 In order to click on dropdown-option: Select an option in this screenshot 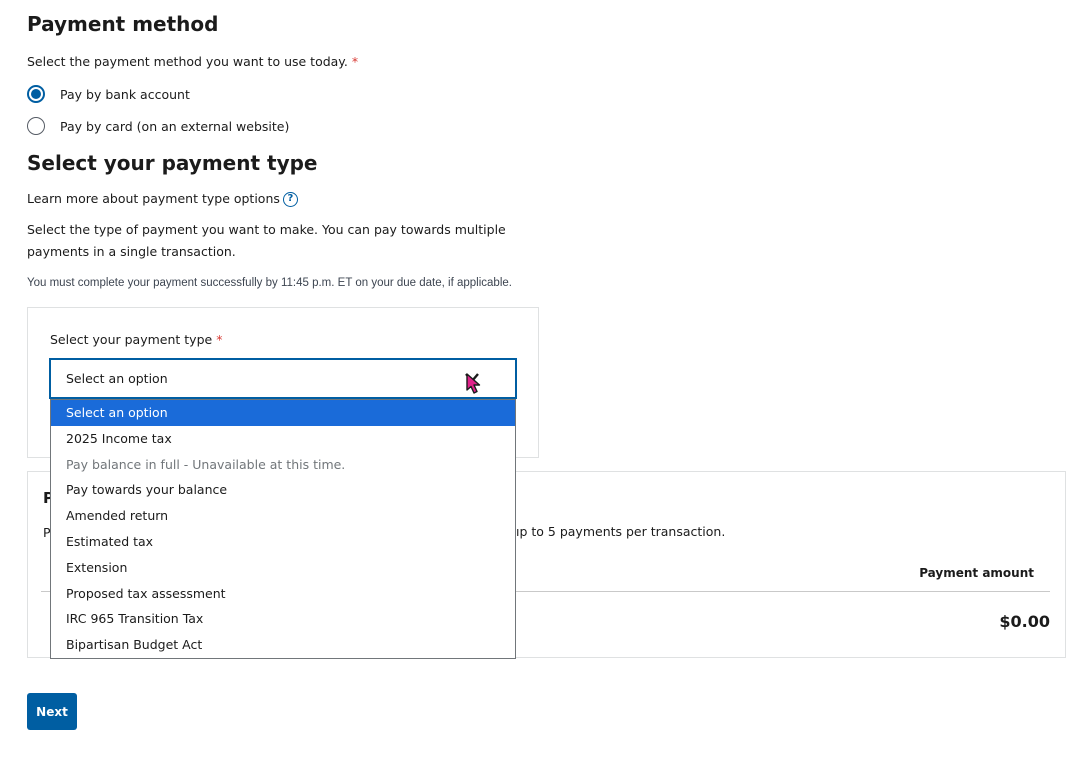, I will do `click(283, 413)`.